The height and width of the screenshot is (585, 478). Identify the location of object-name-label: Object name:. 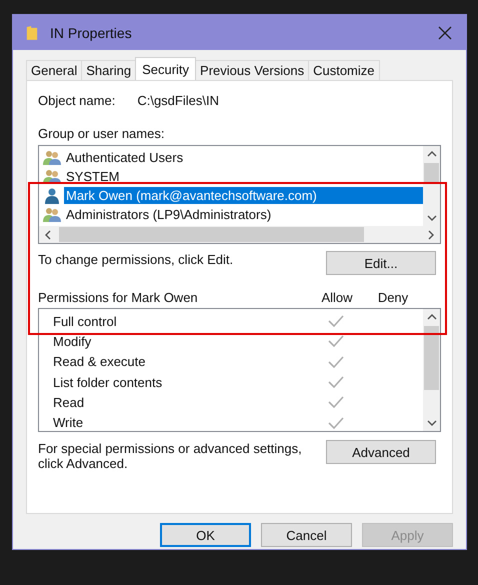
(77, 101).